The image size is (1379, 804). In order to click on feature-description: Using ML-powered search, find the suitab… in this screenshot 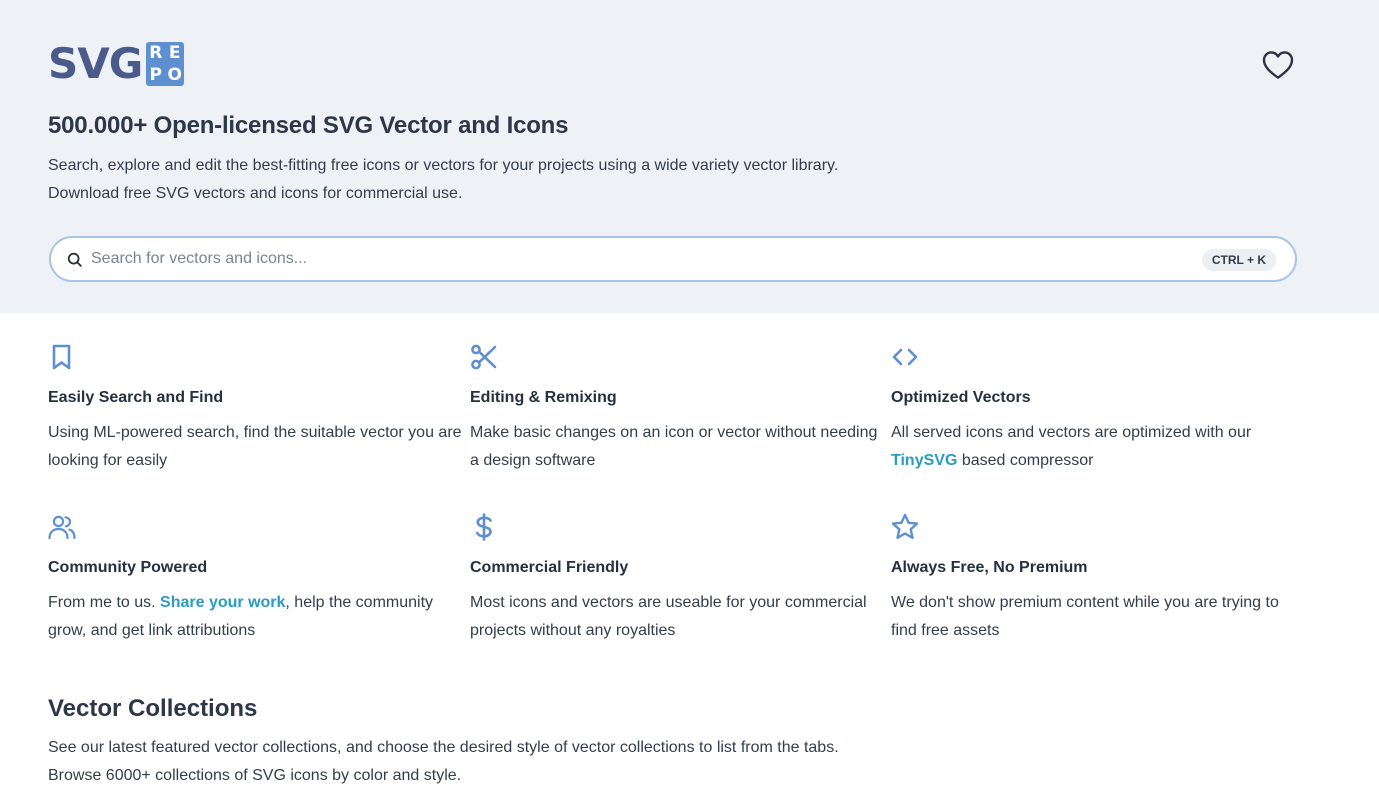, I will do `click(255, 446)`.